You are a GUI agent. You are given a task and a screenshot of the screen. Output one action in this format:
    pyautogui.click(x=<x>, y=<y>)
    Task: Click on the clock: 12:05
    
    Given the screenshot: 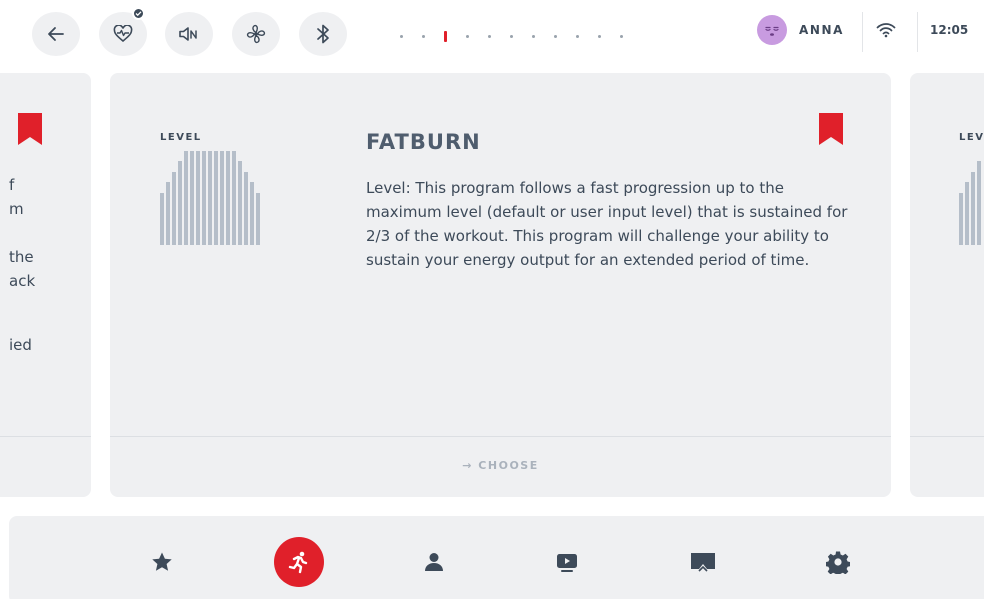 What is the action you would take?
    pyautogui.click(x=949, y=30)
    